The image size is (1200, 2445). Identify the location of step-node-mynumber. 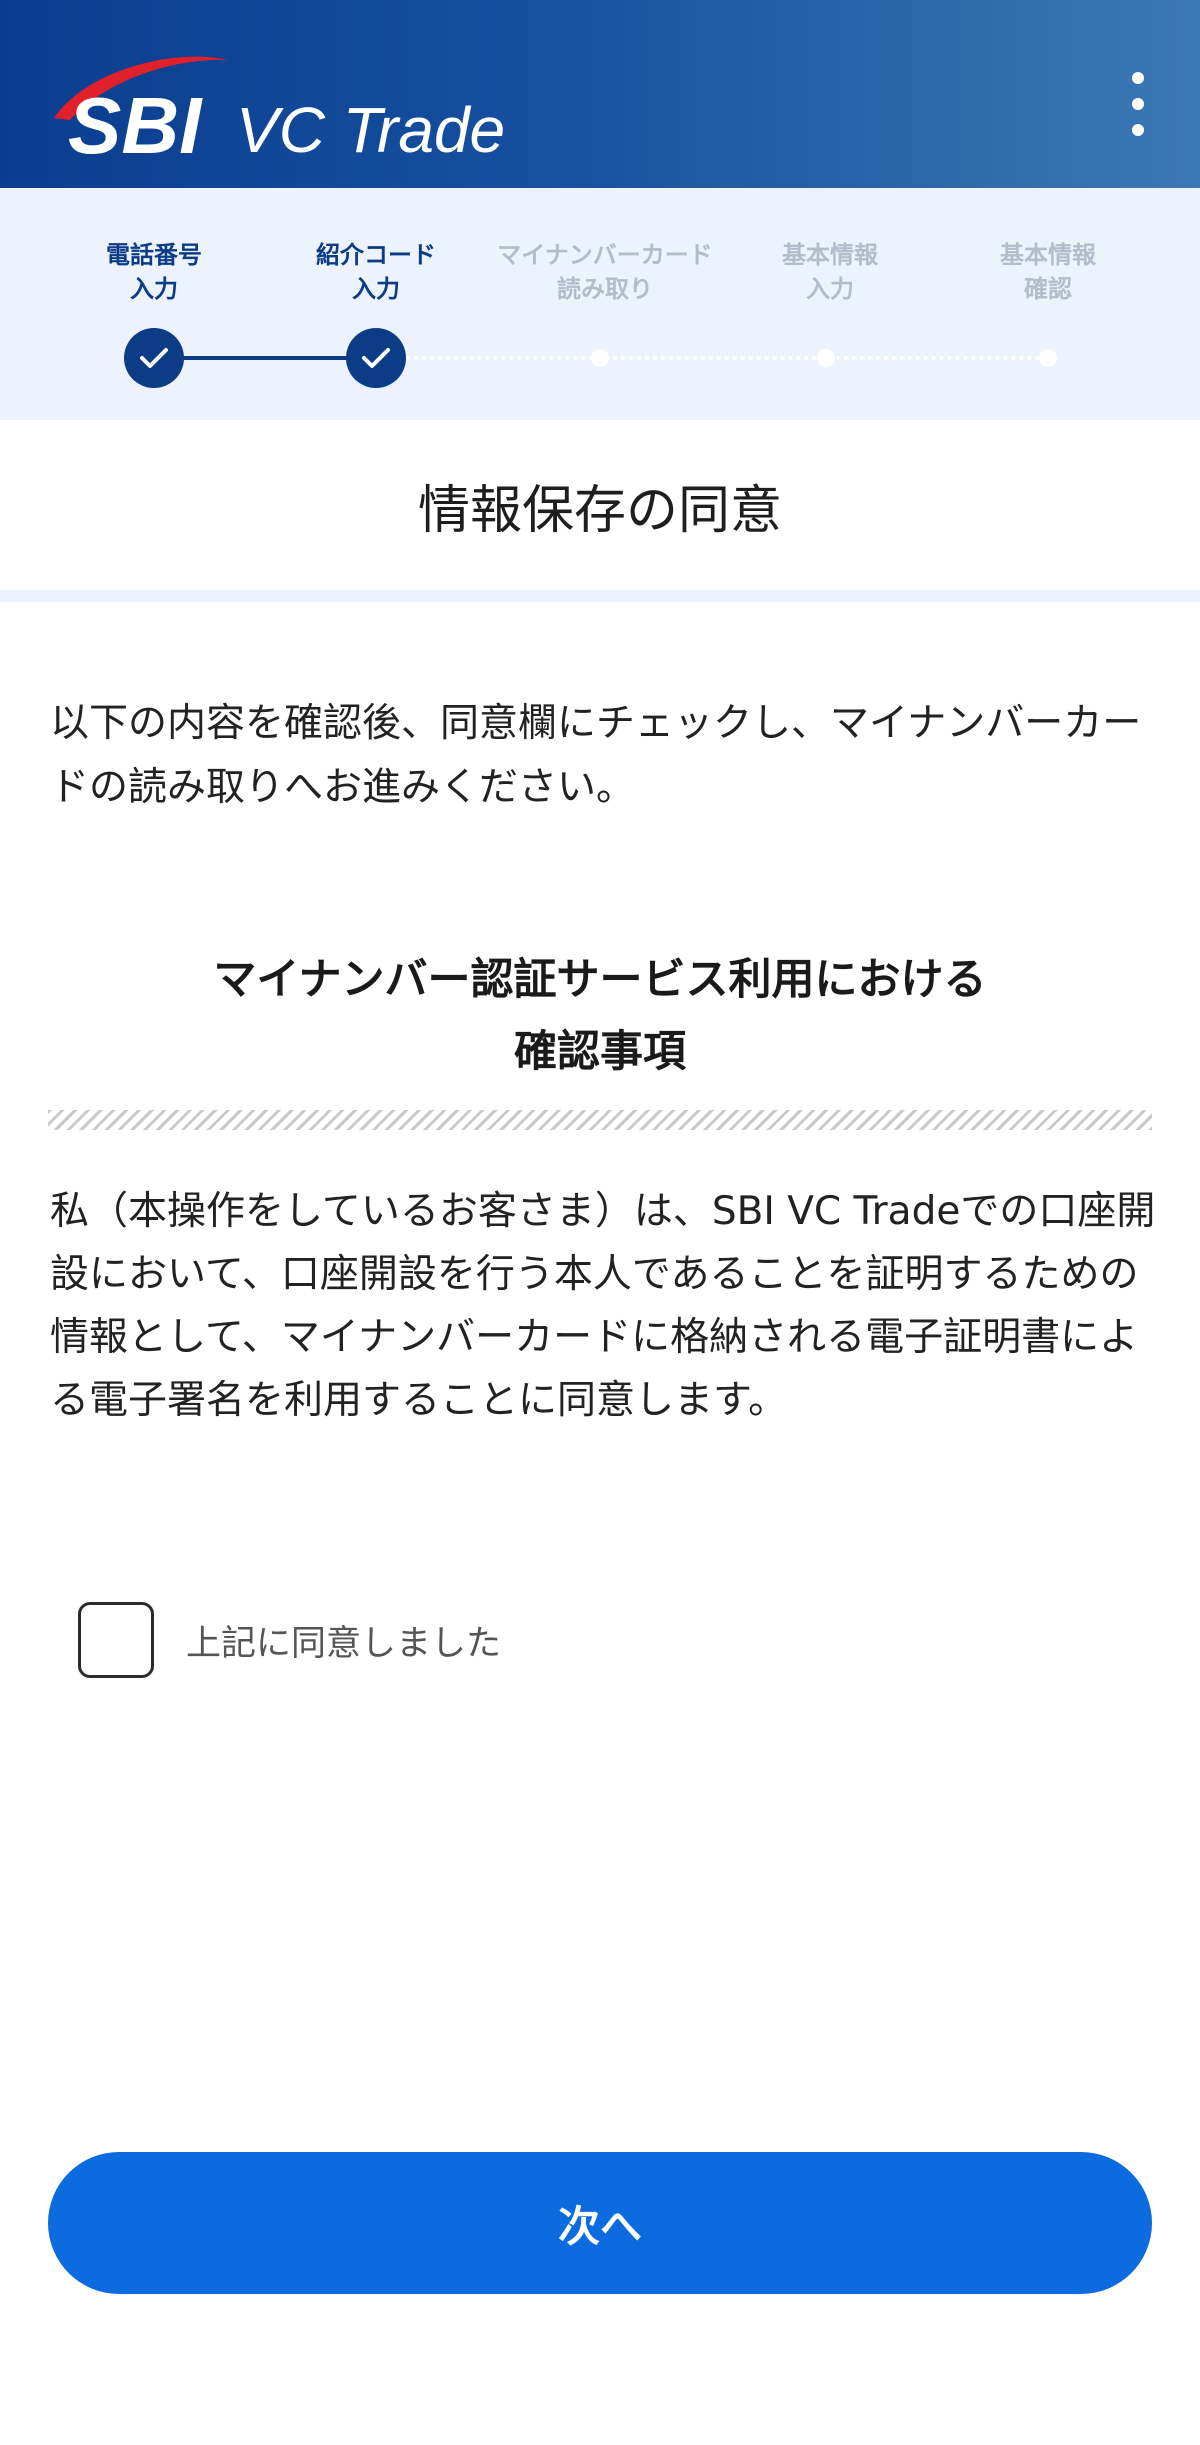
(600, 358).